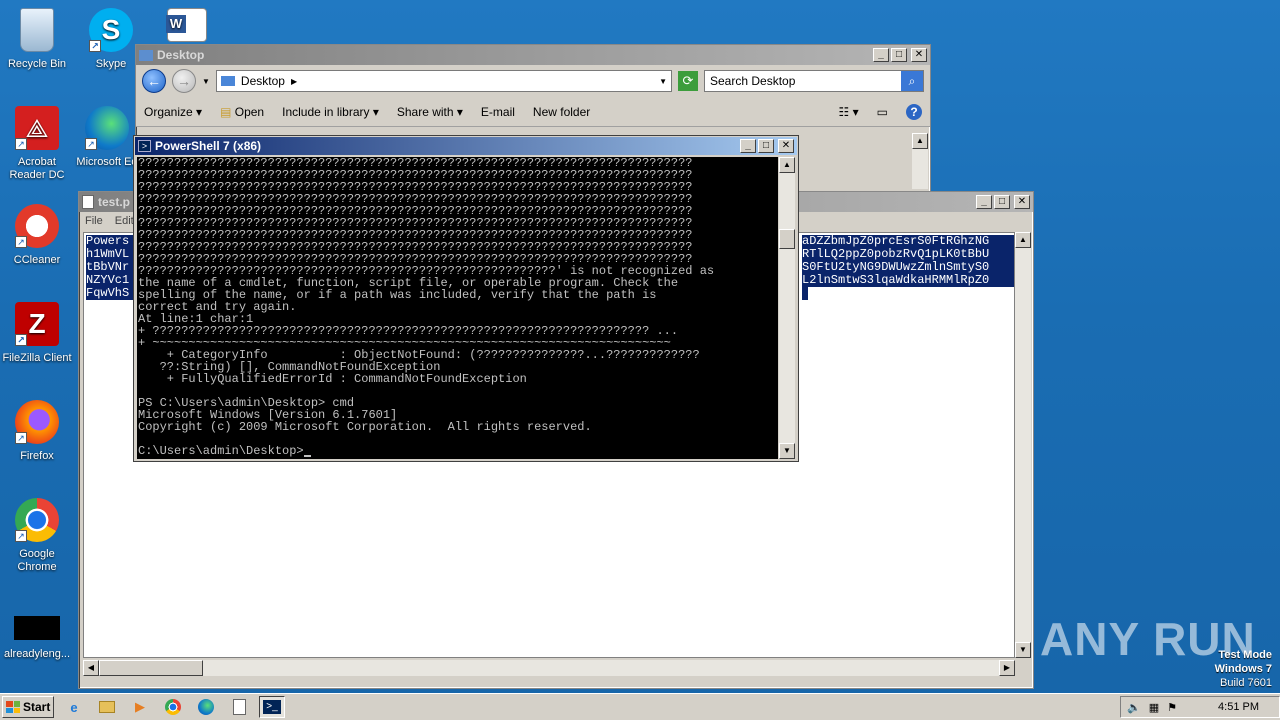  Describe the element at coordinates (849, 112) in the screenshot. I see `view-options-icon: ☷ ▾` at that location.